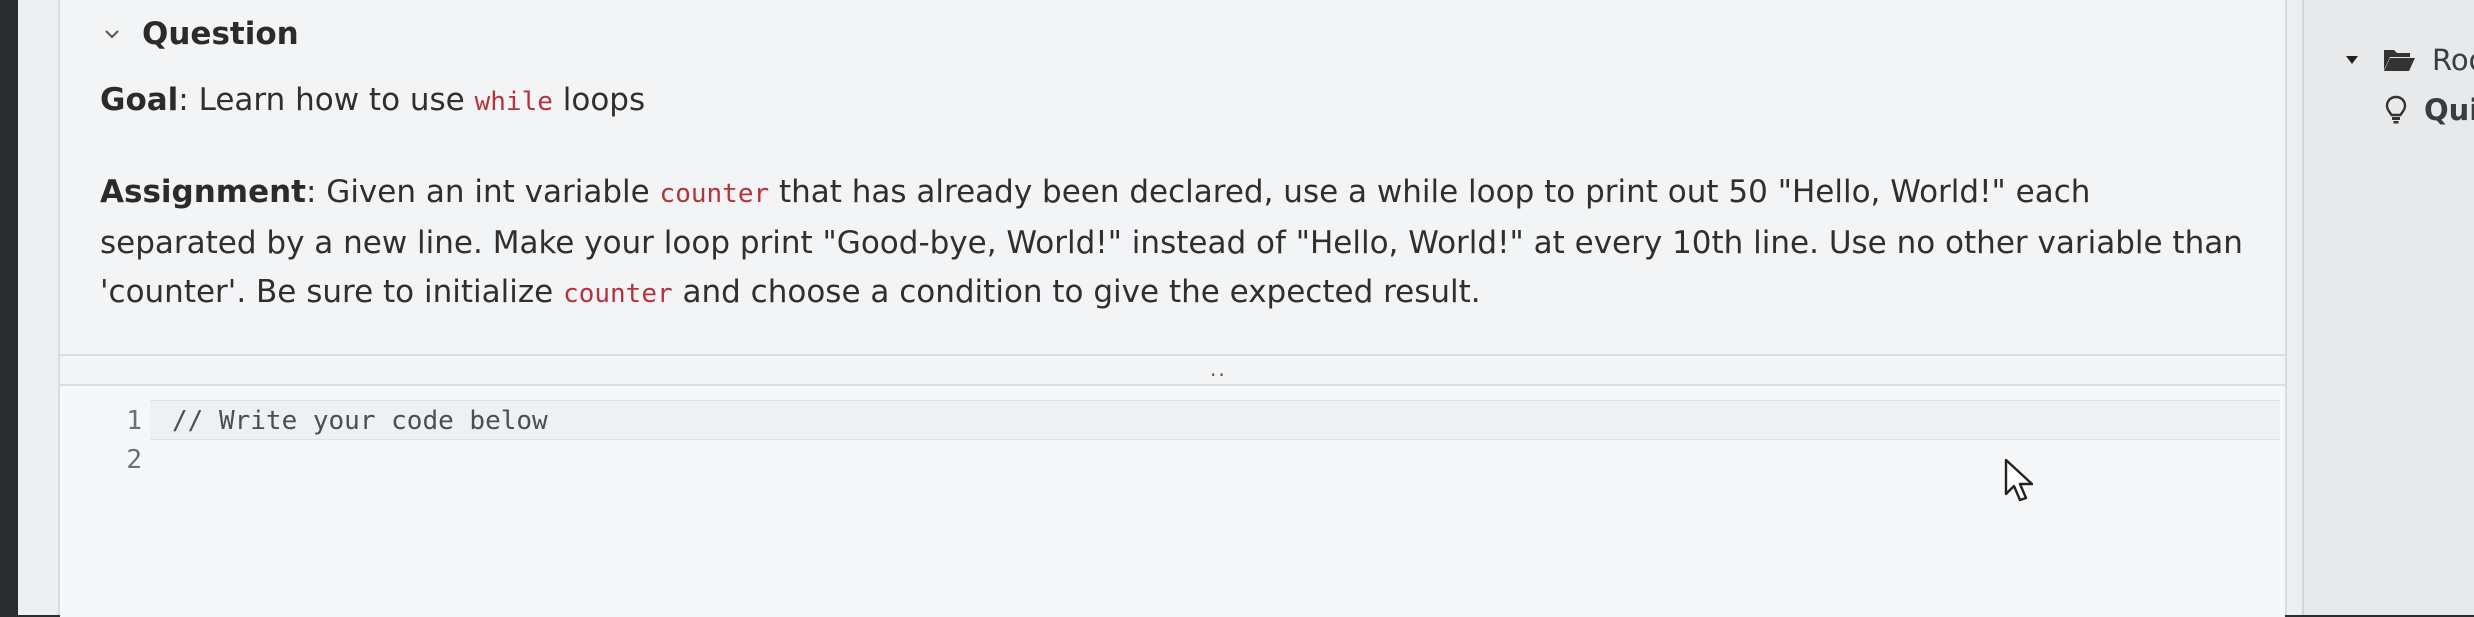  Describe the element at coordinates (513, 102) in the screenshot. I see `code-keyword-while: while` at that location.